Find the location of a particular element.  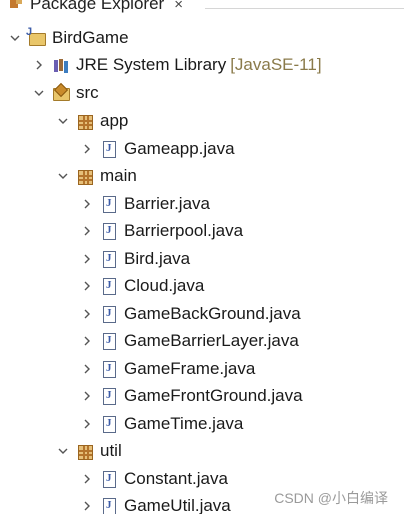

tree-item-label: util is located at coordinates (111, 450).